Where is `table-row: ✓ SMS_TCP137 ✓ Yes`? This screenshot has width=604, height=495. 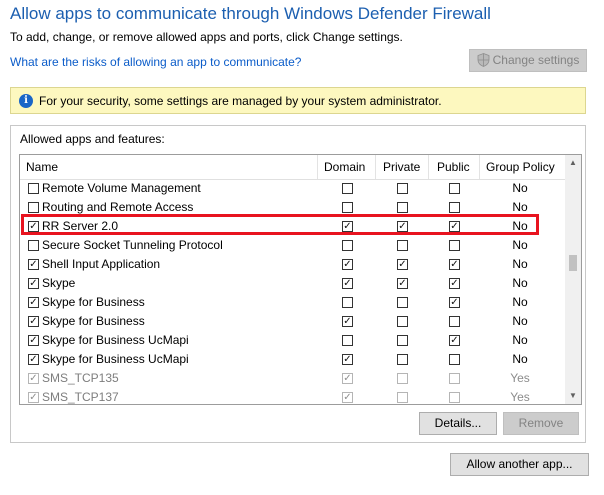 table-row: ✓ SMS_TCP137 ✓ Yes is located at coordinates (292, 396).